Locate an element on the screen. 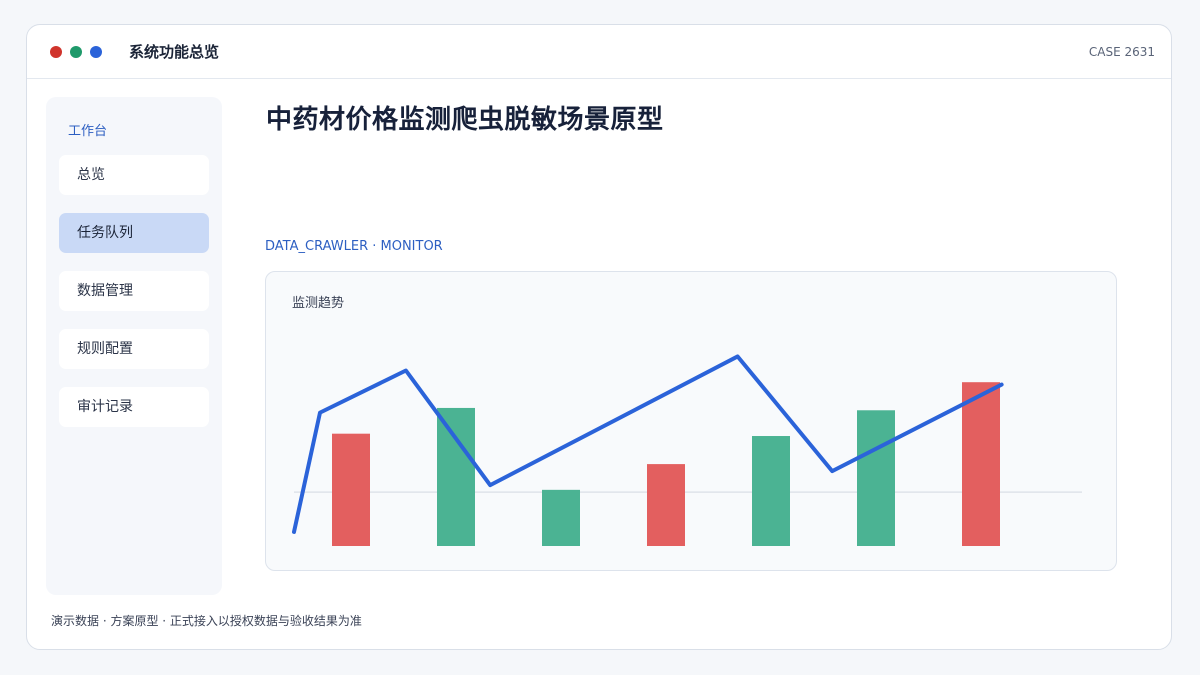  app-title: 系统功能总览 is located at coordinates (174, 52).